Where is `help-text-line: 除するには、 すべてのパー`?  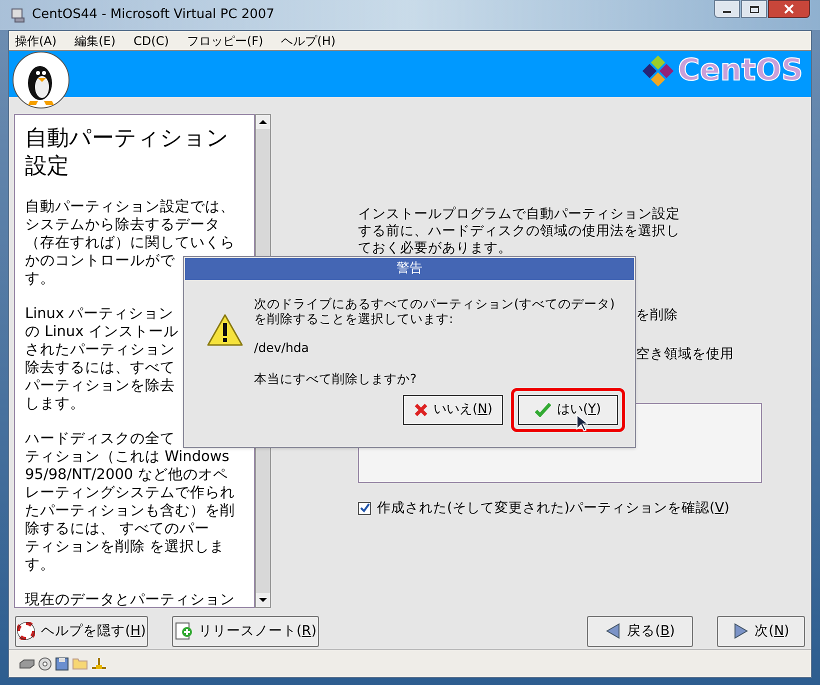 help-text-line: 除するには、 すべてのパー is located at coordinates (117, 529).